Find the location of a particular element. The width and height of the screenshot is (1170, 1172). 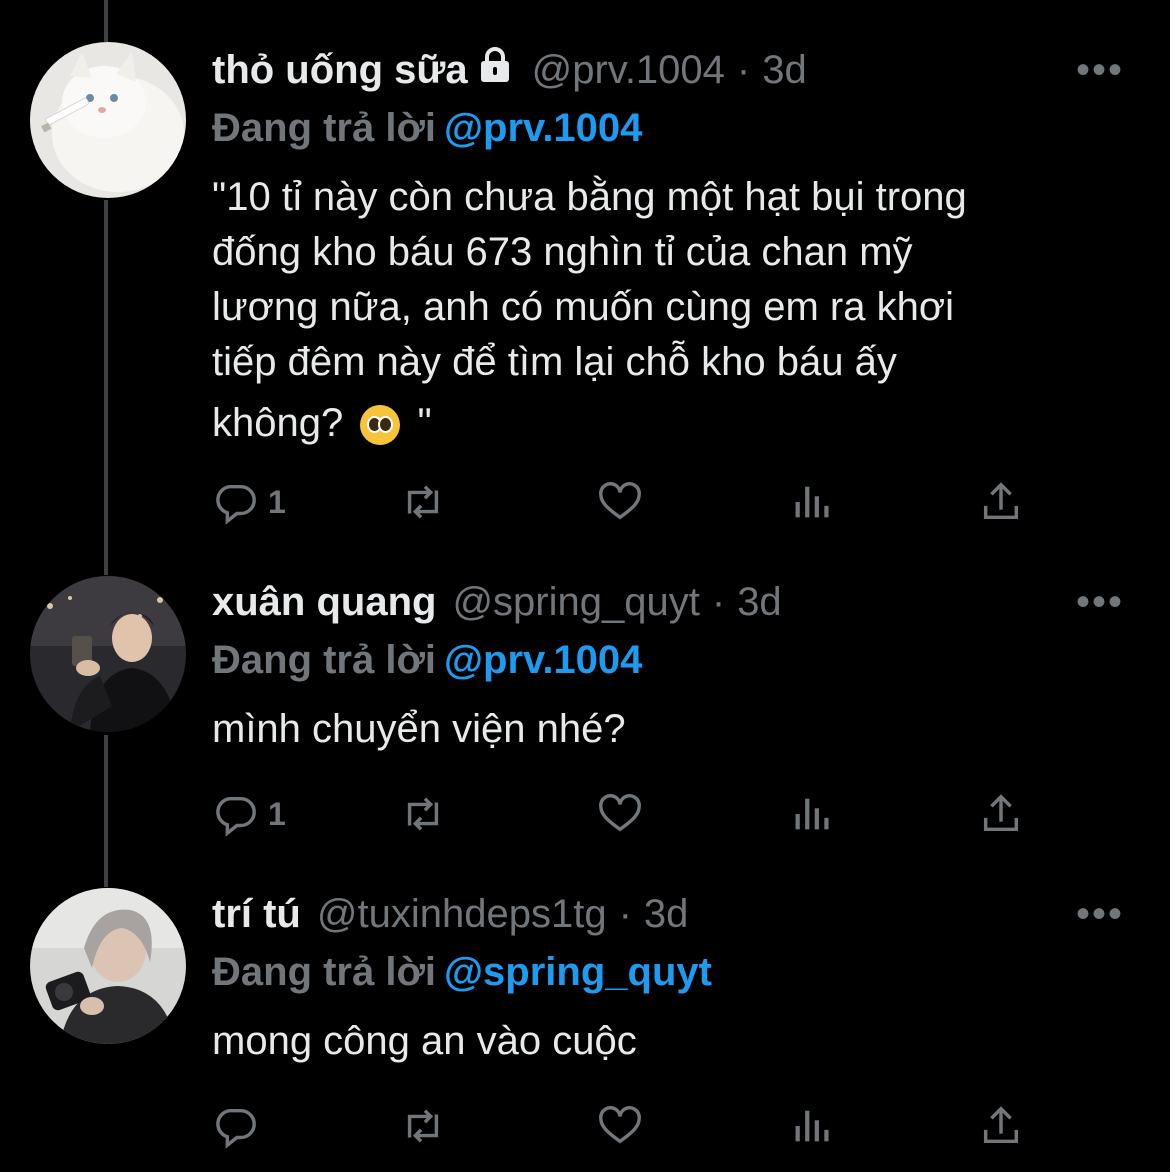

tweet-text-line: tiếp đêm này để tìm lại chỗ kho báu ấy is located at coordinates (554, 362).